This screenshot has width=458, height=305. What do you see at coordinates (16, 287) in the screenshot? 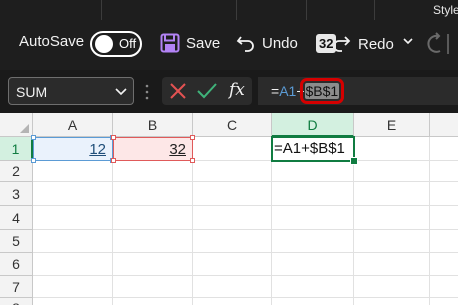
I see `row-header-7: 7` at bounding box center [16, 287].